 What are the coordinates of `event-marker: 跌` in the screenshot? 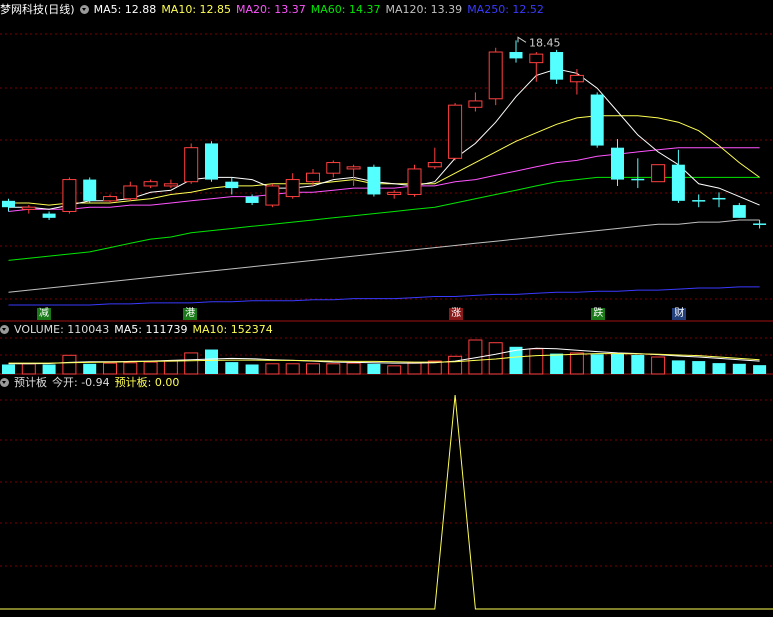 It's located at (598, 314).